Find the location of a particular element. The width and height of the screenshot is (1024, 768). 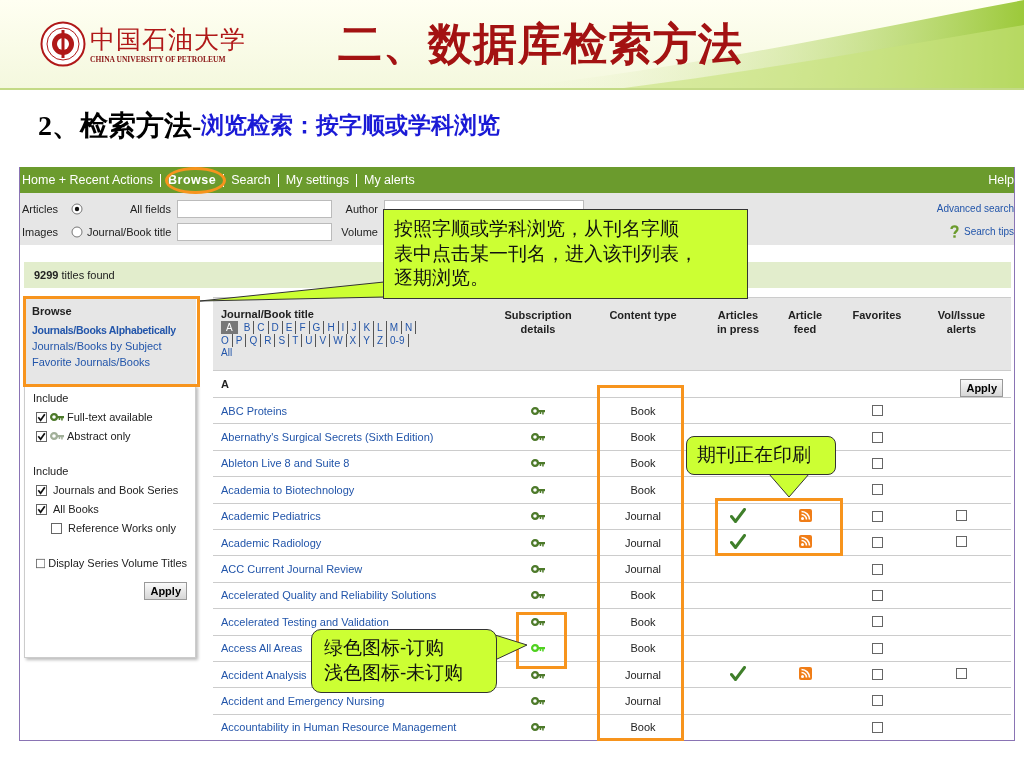

letter-link: Q is located at coordinates (254, 340).